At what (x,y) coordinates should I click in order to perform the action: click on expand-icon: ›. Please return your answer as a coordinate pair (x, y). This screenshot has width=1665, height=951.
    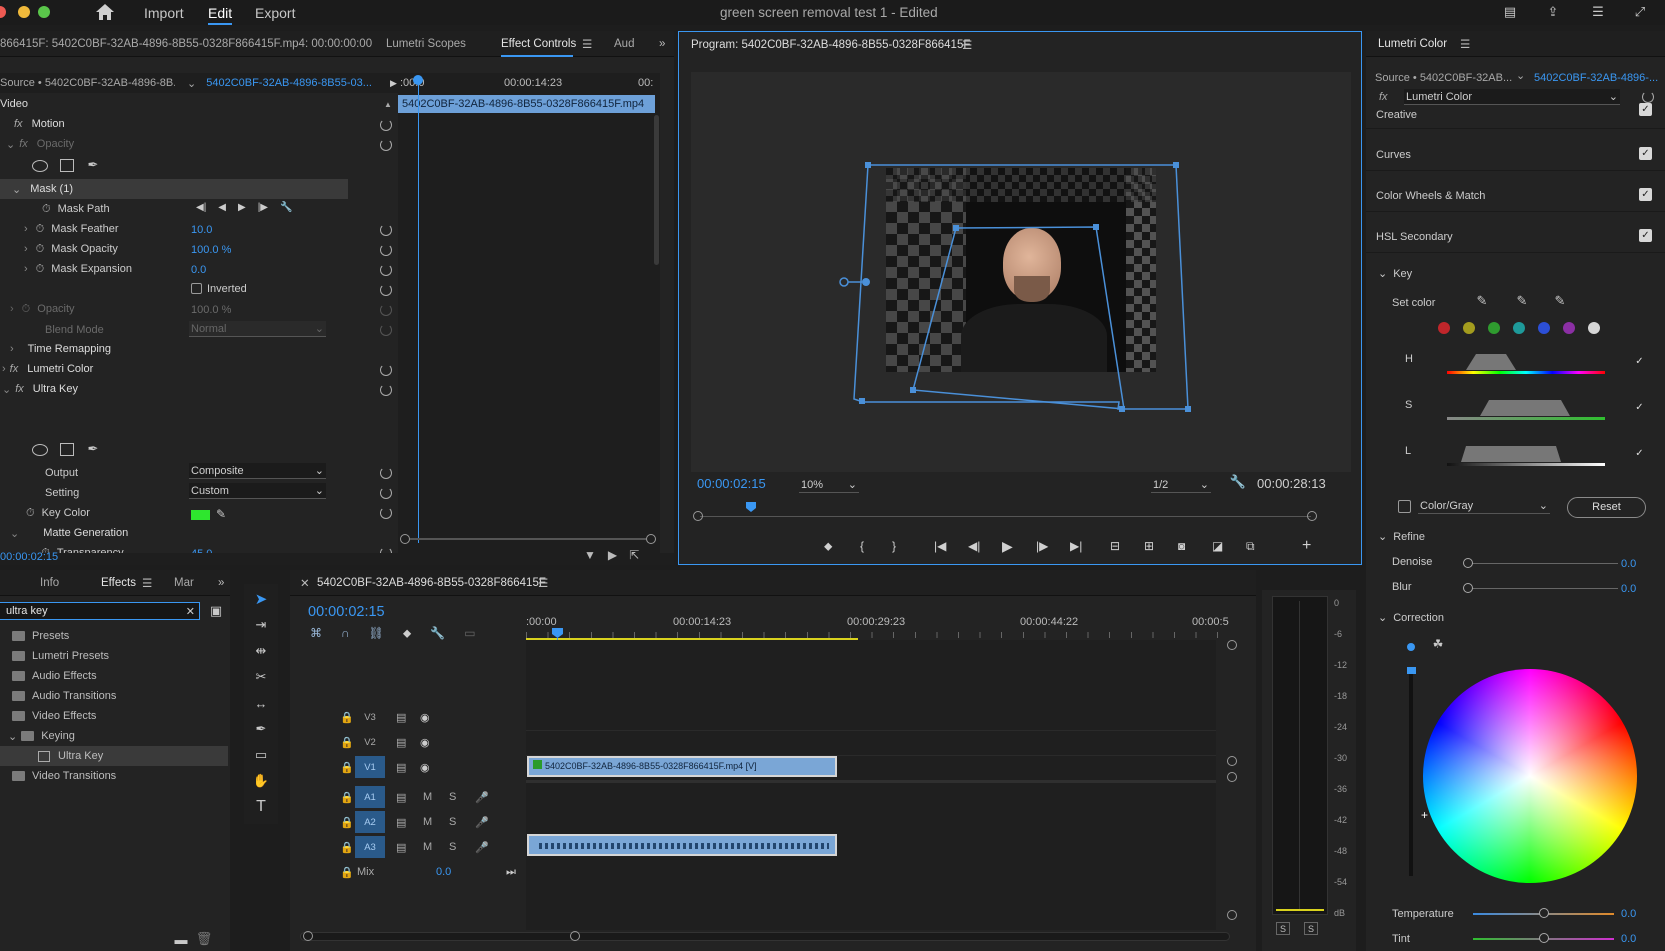
    Looking at the image, I should click on (26, 249).